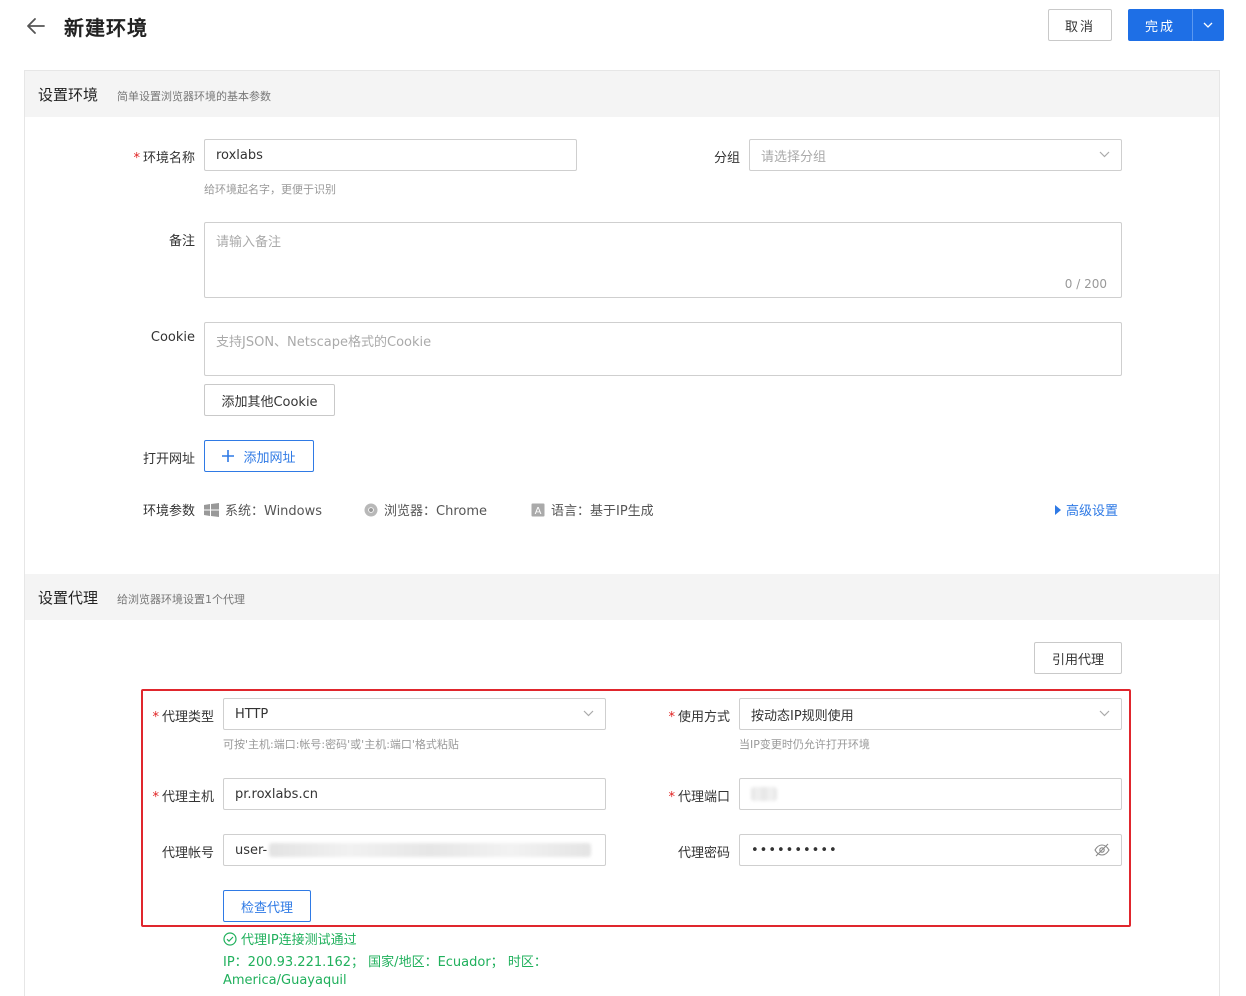 This screenshot has width=1246, height=996. Describe the element at coordinates (622, 597) in the screenshot. I see `proxy-section-header: 设置代理 给浏览器环境设置1个代理` at that location.